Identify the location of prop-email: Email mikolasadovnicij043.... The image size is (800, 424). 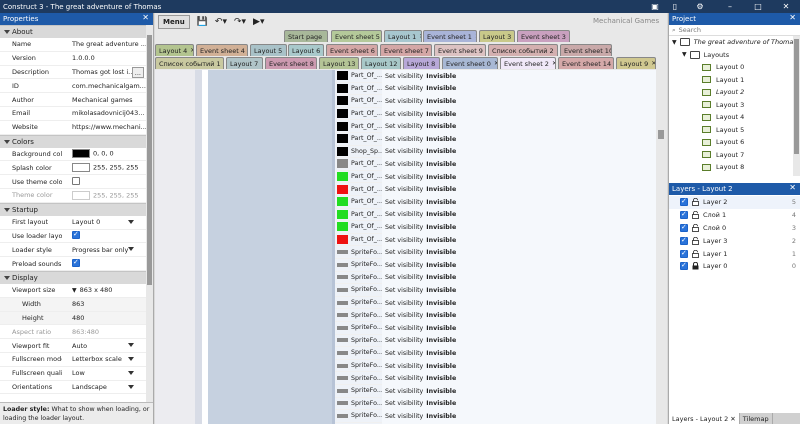
(73, 114).